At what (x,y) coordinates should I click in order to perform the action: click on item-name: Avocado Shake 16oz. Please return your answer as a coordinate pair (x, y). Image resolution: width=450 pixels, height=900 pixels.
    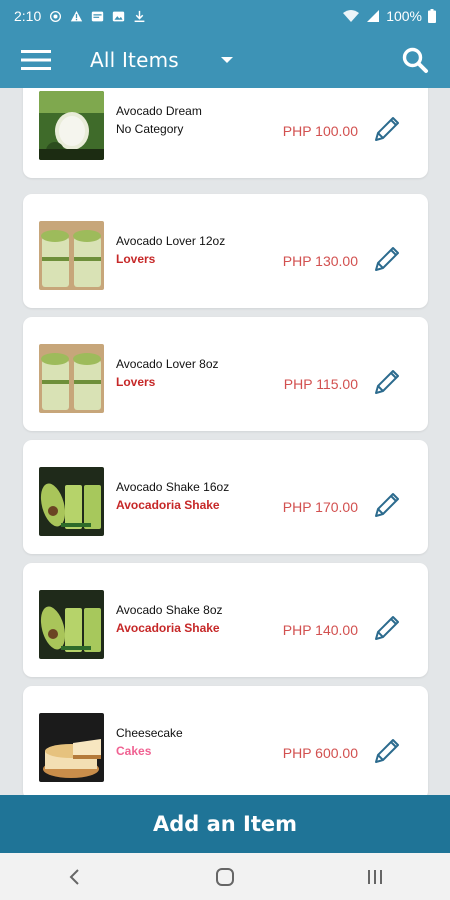
    Looking at the image, I should click on (173, 487).